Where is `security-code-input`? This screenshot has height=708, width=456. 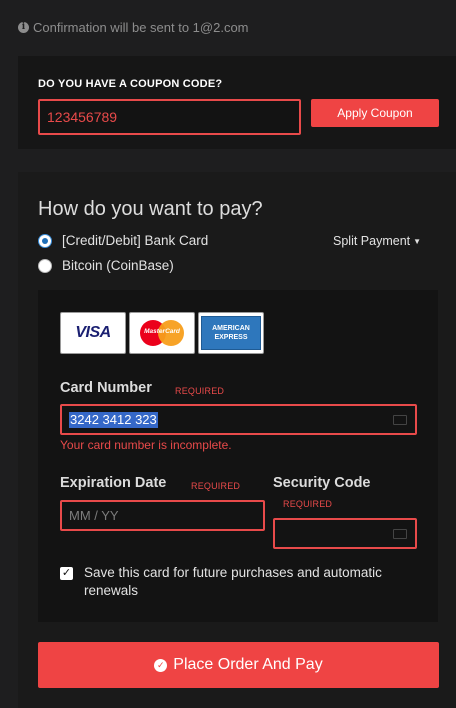 security-code-input is located at coordinates (345, 533).